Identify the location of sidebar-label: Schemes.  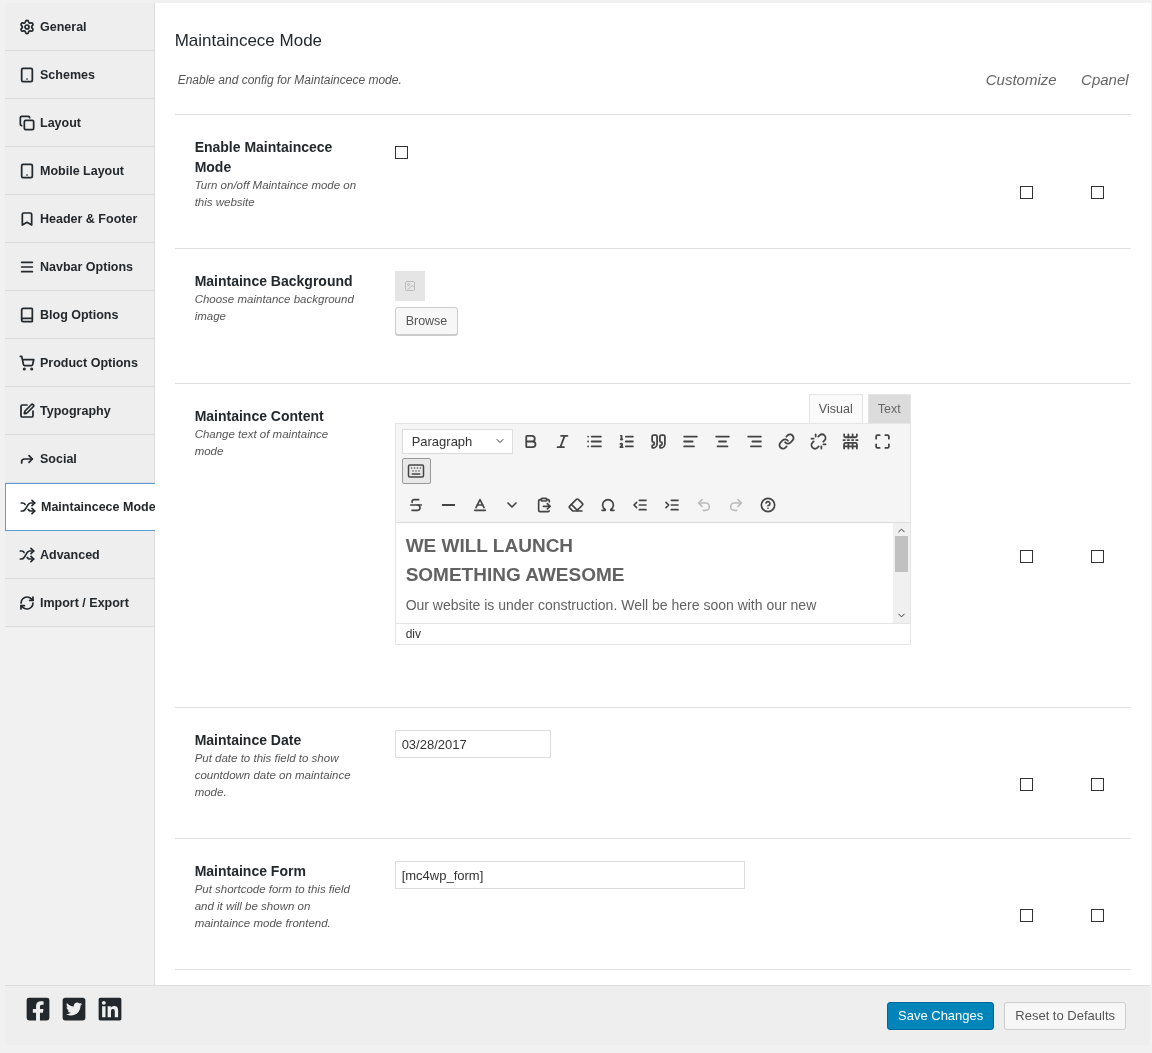
(67, 74).